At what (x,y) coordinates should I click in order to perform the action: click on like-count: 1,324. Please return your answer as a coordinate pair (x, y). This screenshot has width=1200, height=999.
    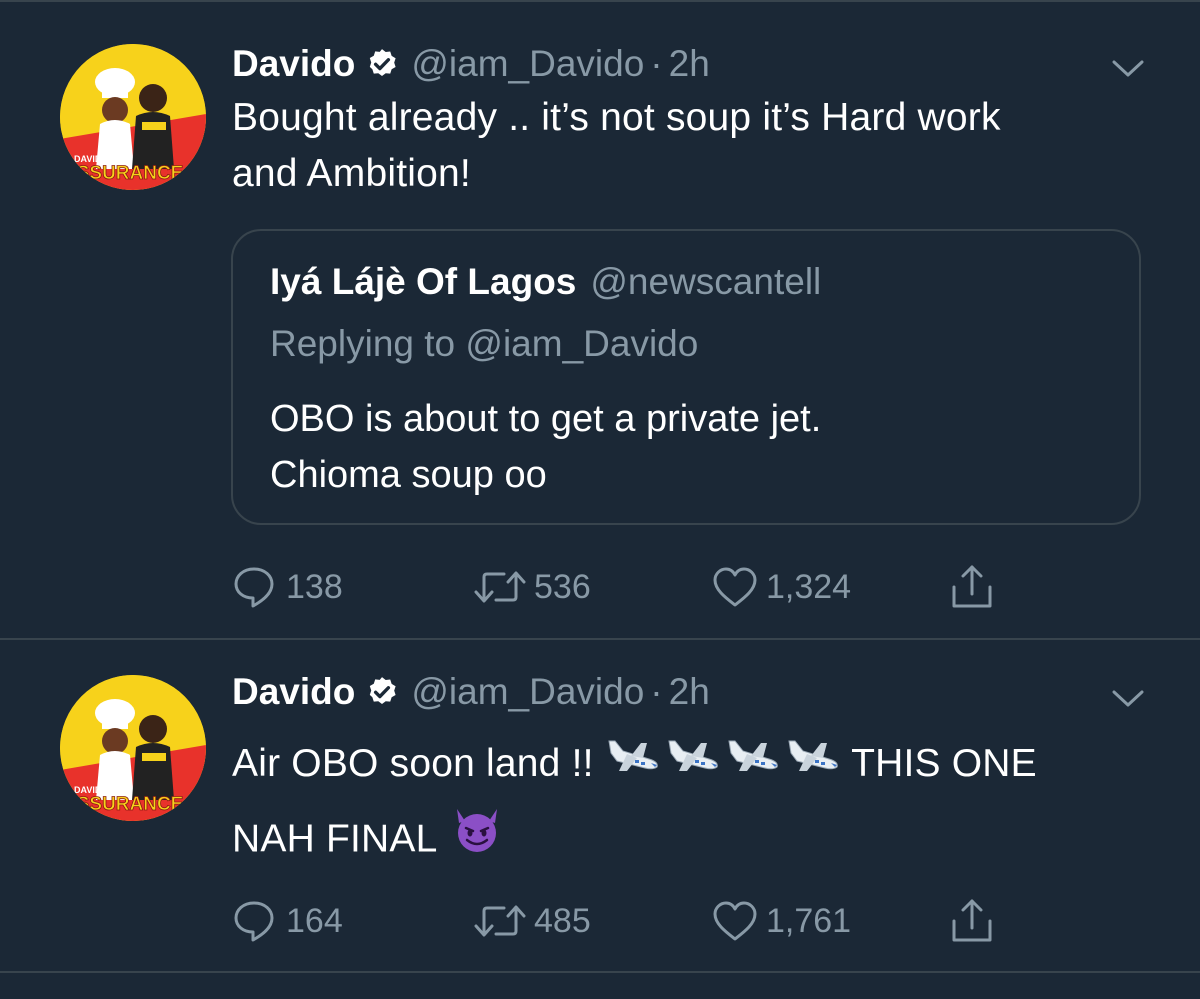
    Looking at the image, I should click on (809, 586).